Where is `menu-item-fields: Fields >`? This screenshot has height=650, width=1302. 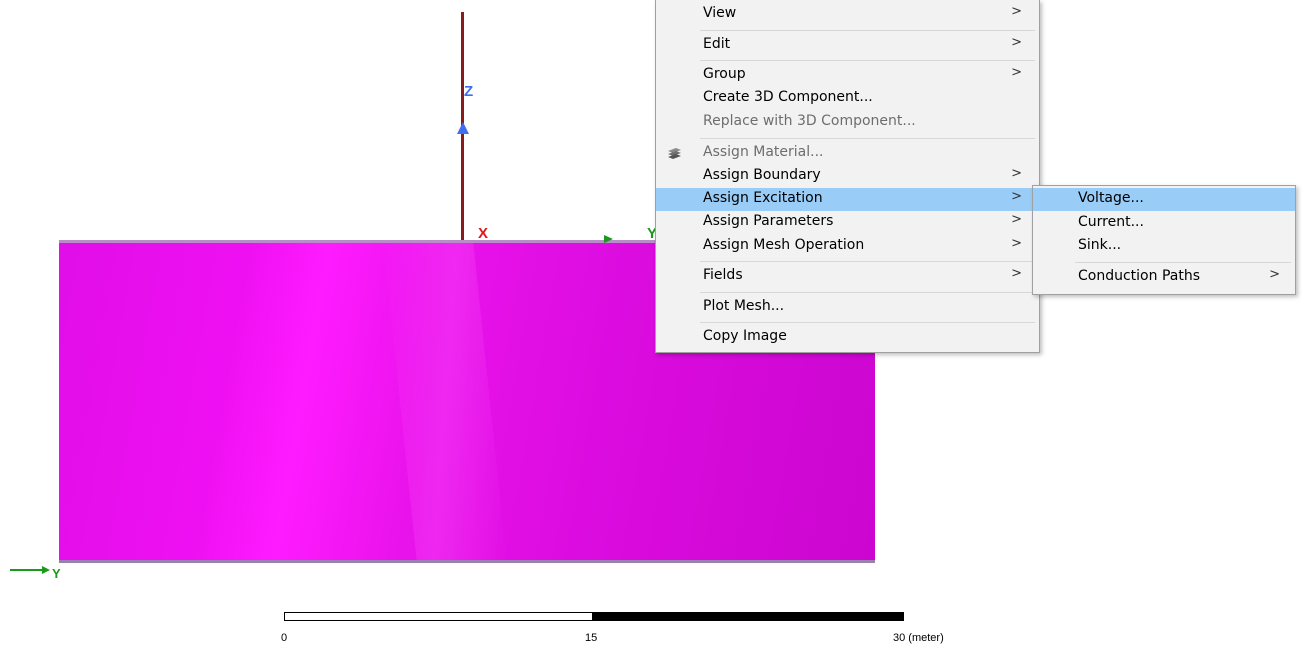
menu-item-fields: Fields > is located at coordinates (847, 276).